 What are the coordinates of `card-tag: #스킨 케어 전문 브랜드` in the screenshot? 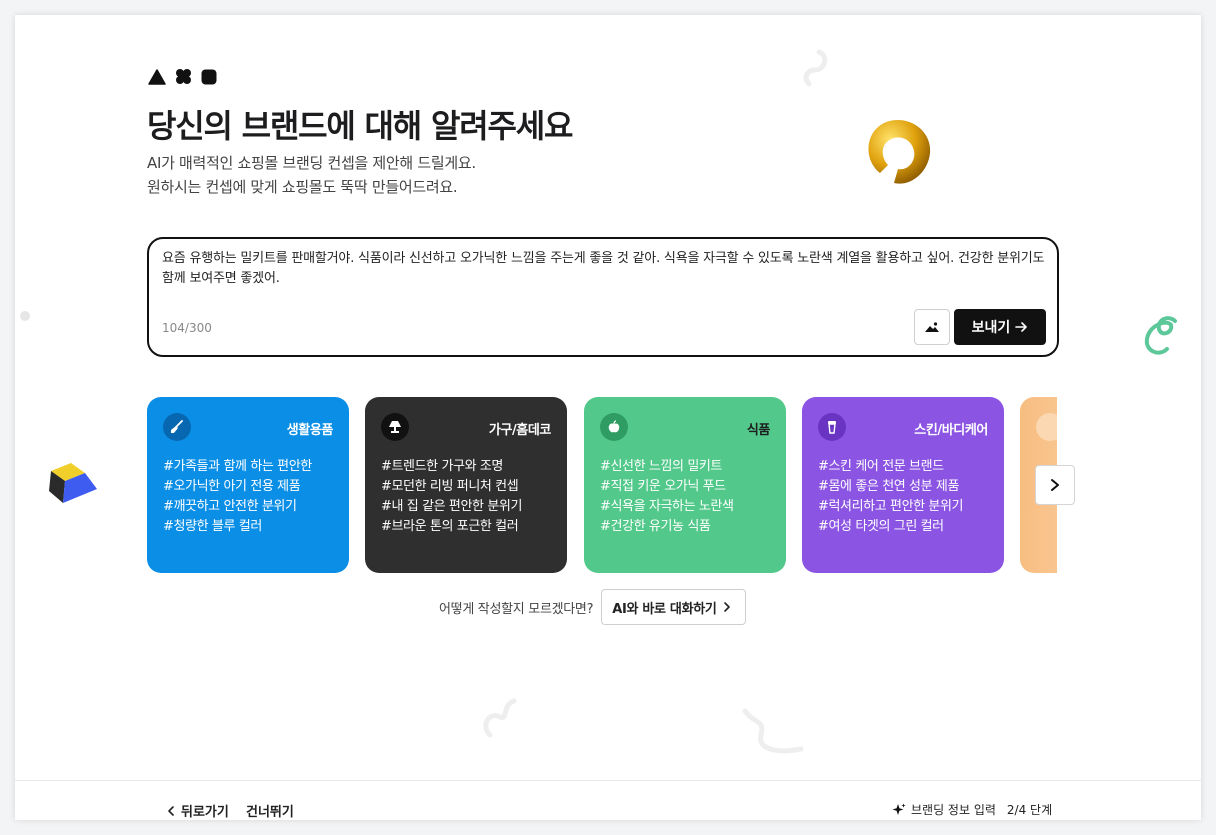 It's located at (881, 466).